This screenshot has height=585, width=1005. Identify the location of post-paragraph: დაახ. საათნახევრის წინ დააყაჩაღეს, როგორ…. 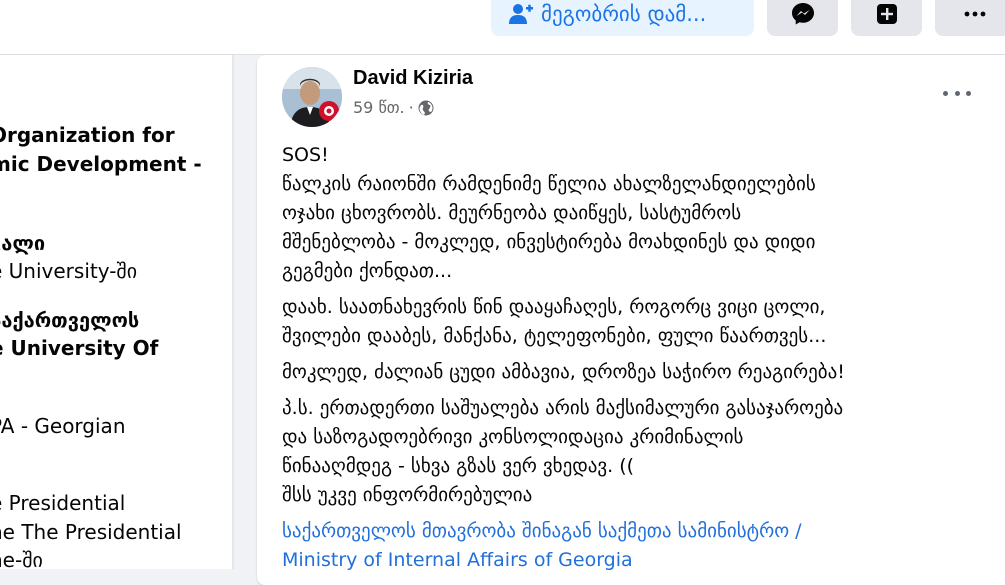
(554, 321).